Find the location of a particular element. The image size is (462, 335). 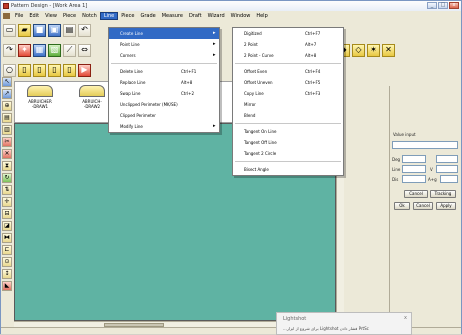

menu-line: Line is located at coordinates (109, 15).